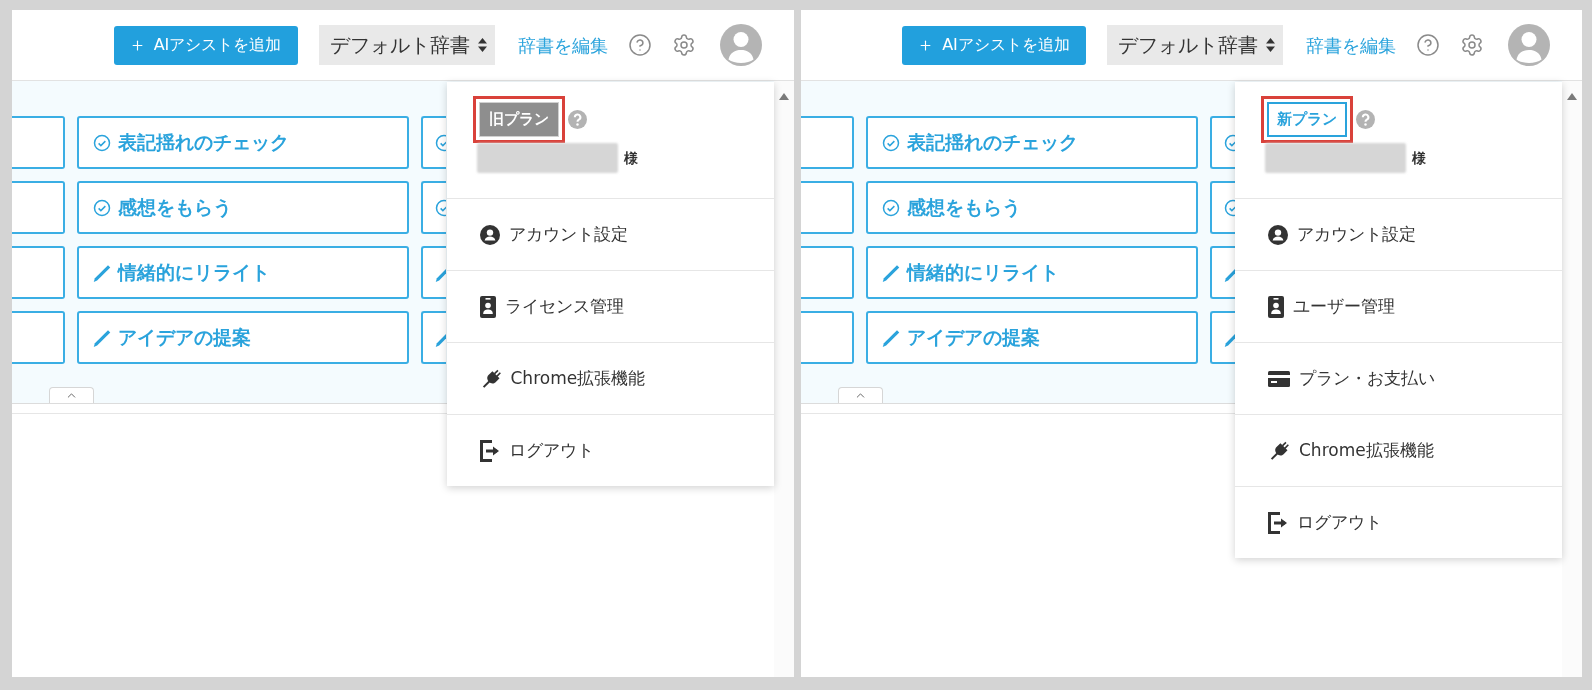  Describe the element at coordinates (1398, 378) in the screenshot. I see `menu-item: プラン・お支払い` at that location.